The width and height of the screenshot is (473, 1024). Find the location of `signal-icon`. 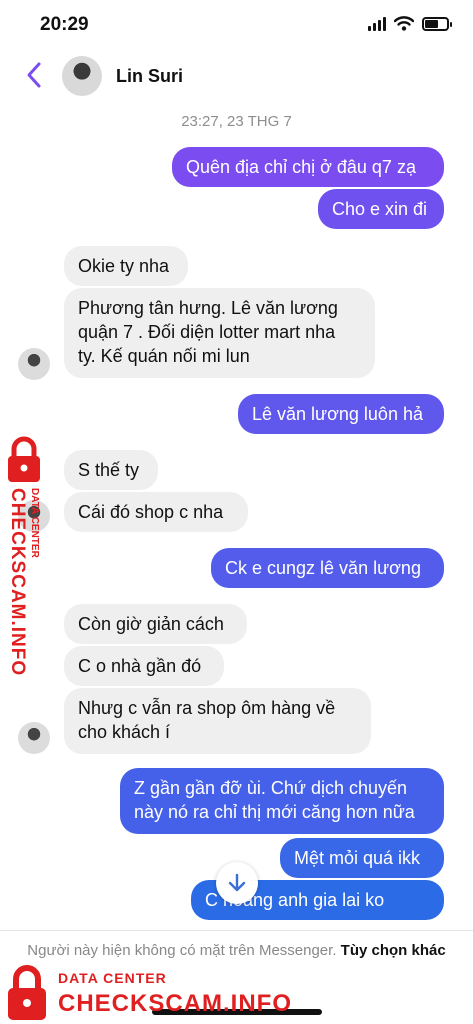

signal-icon is located at coordinates (377, 23).